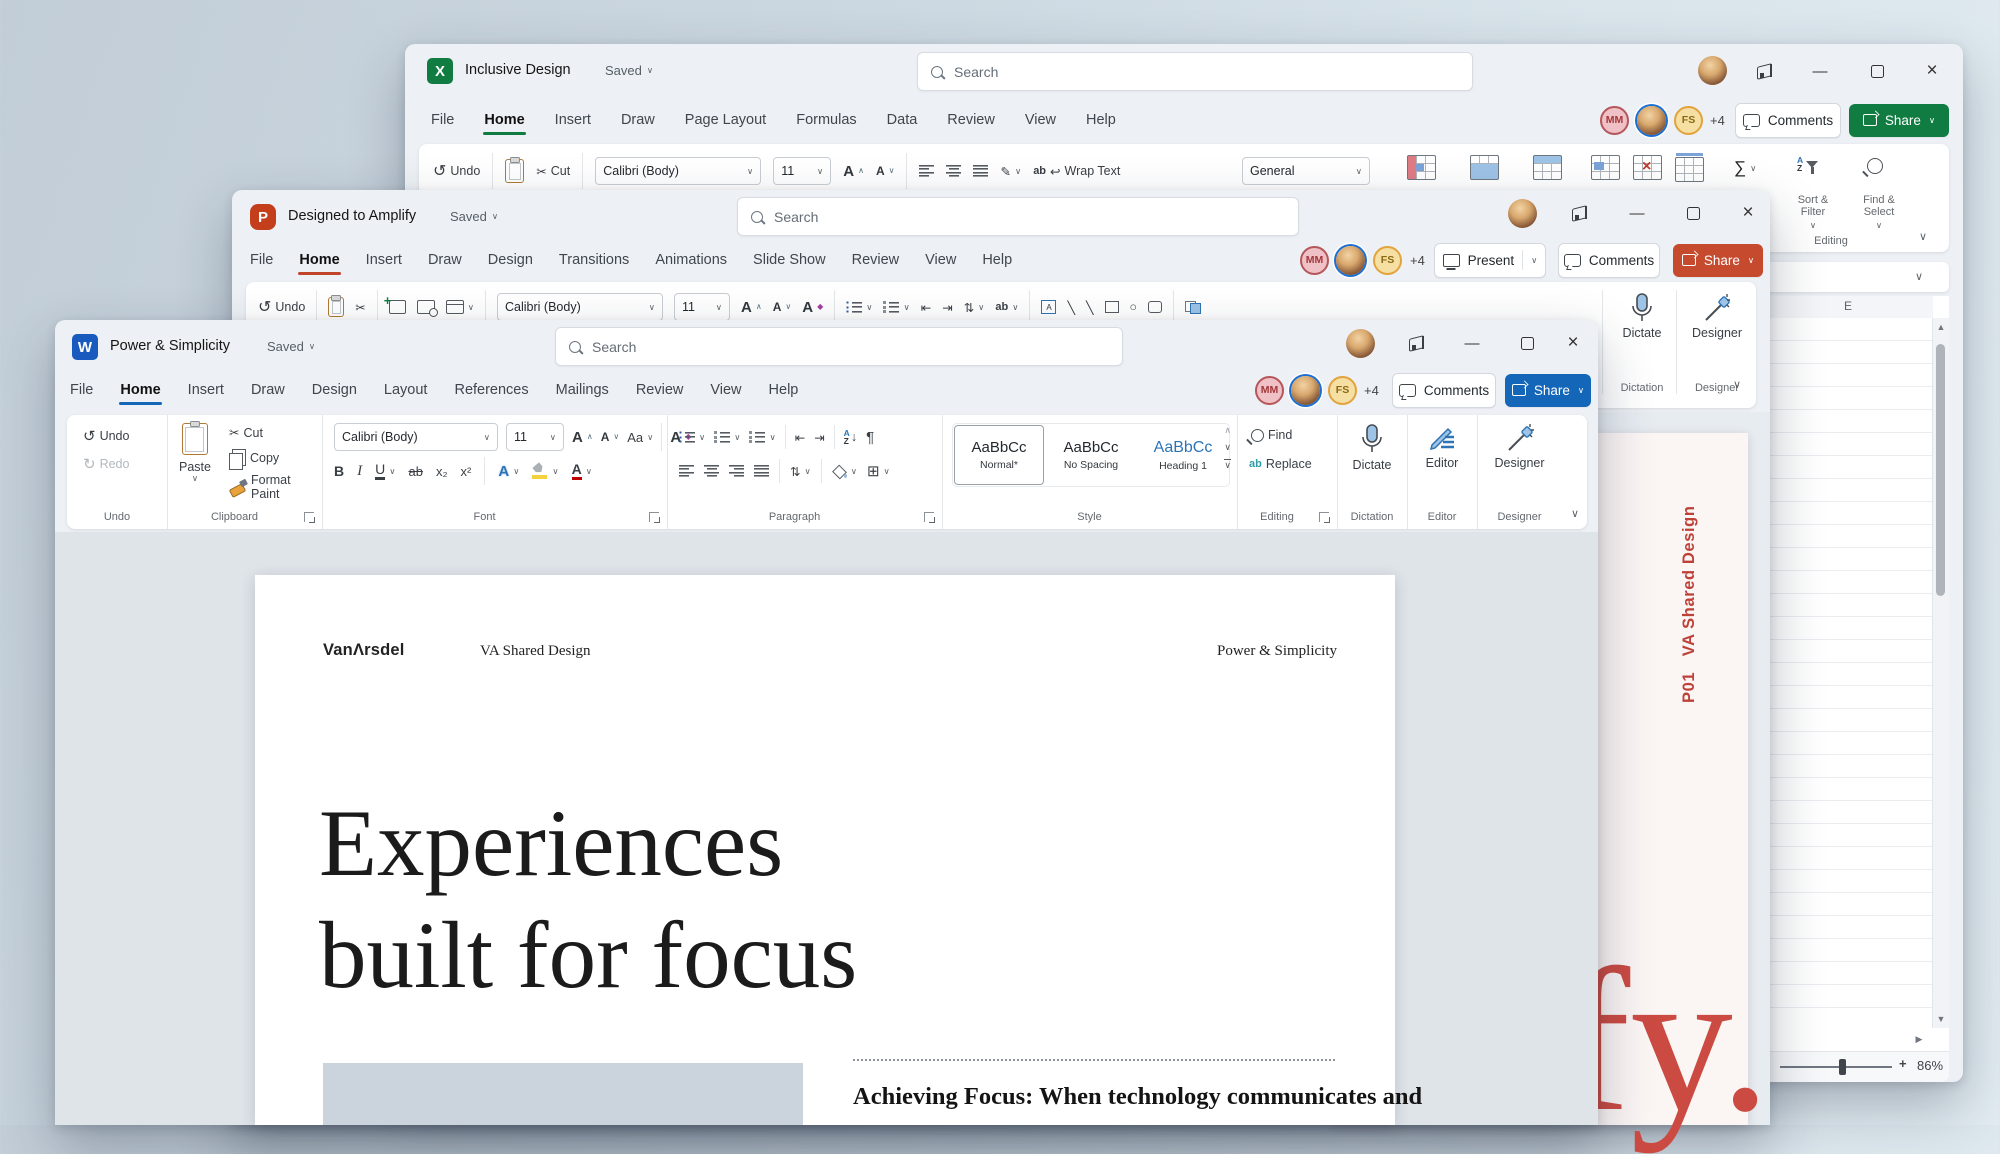 The image size is (2000, 1154). Describe the element at coordinates (334, 390) in the screenshot. I see `word-menu-design: Design` at that location.